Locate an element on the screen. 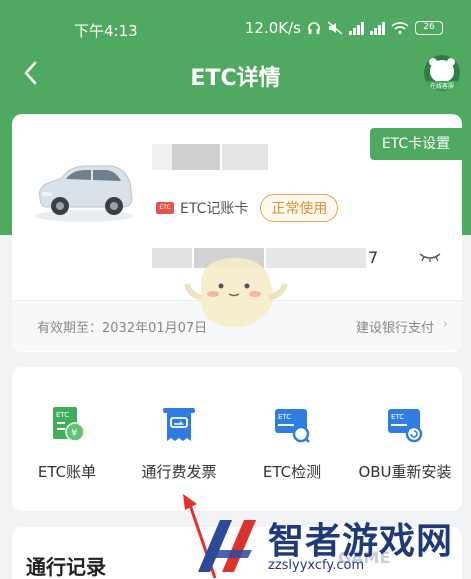 Image resolution: width=471 pixels, height=579 pixels. card-number-tail: 7 is located at coordinates (373, 257).